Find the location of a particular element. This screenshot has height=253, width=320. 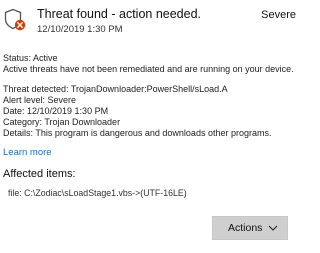

actions-button: Actions is located at coordinates (250, 228).